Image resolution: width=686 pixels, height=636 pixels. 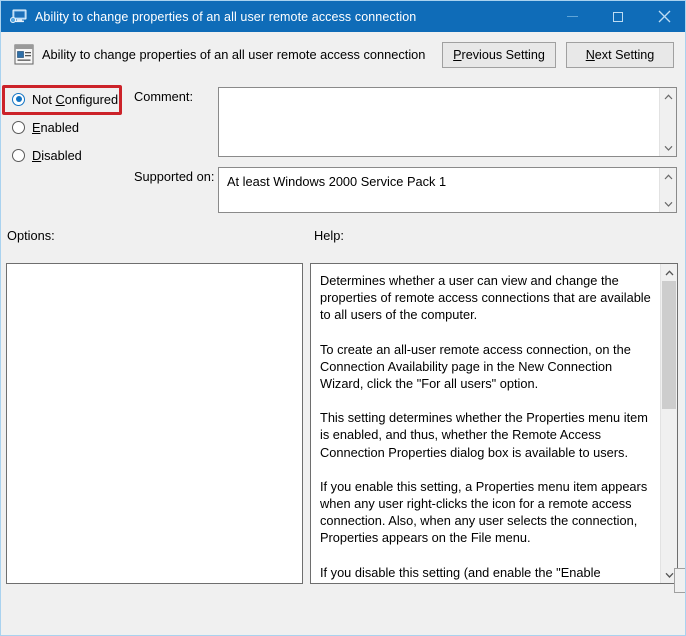 I want to click on previous-setting-accel: P, so click(x=457, y=55).